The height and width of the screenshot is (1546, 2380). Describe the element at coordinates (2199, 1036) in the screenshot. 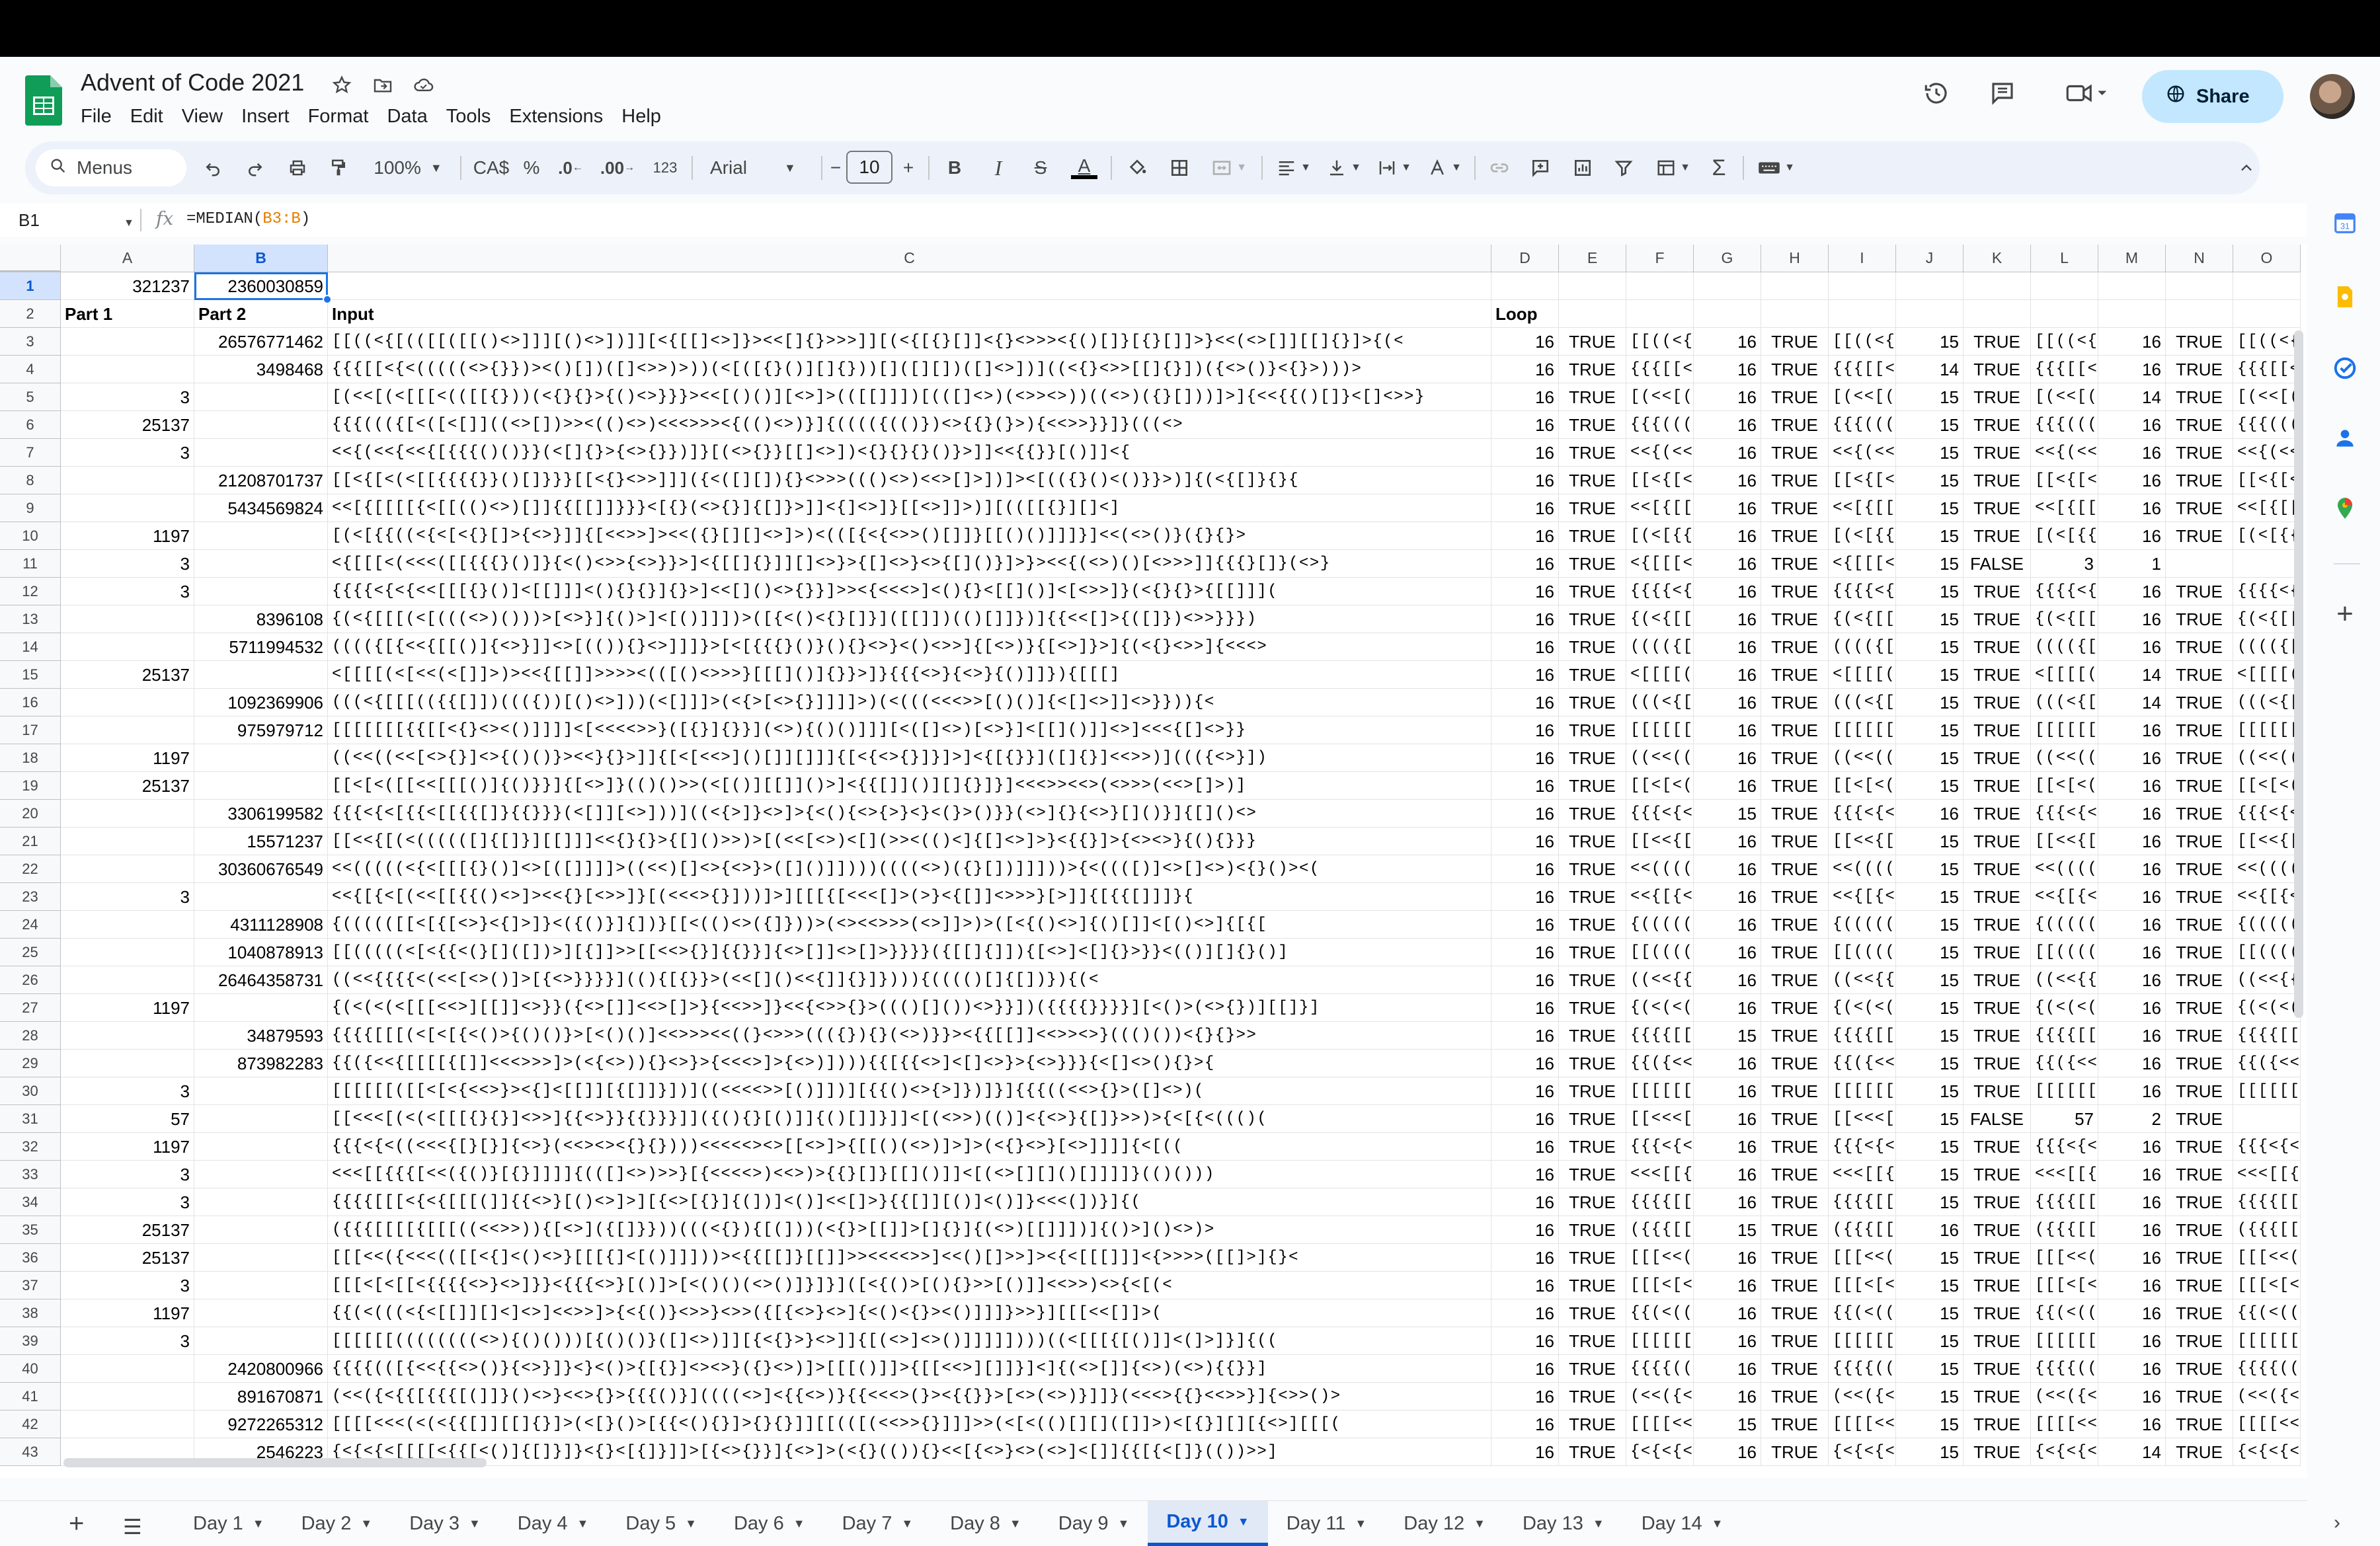

I see `cell-n28: TRUE` at that location.